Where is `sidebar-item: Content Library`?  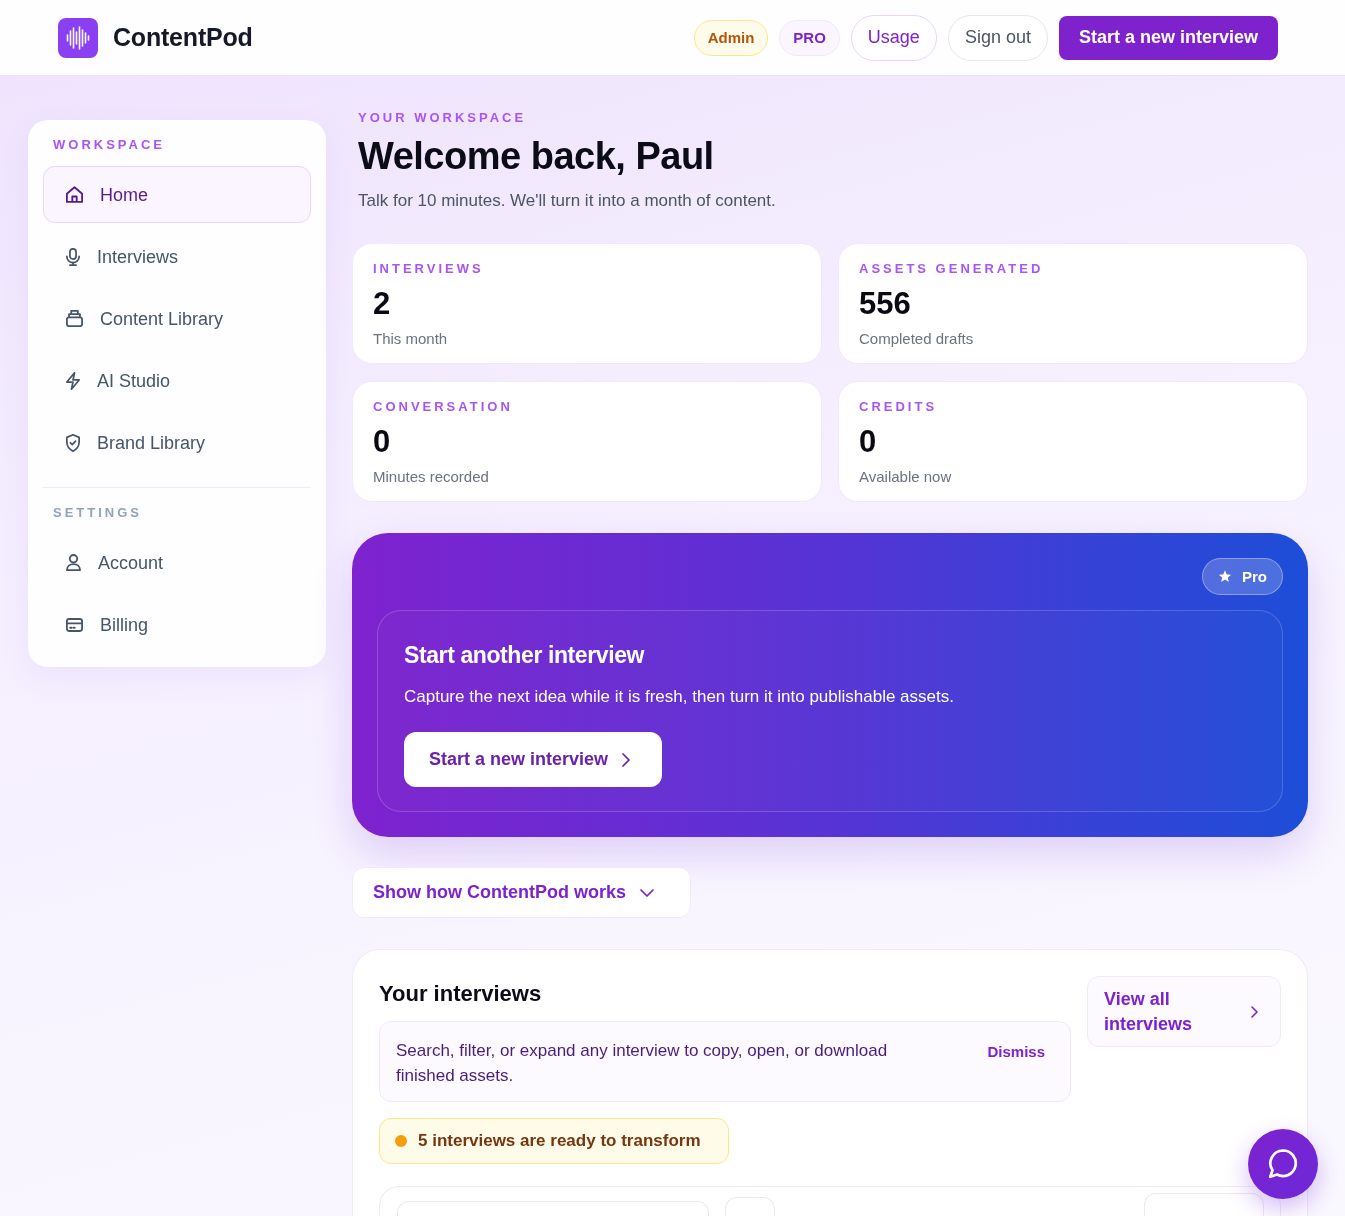 sidebar-item: Content Library is located at coordinates (177, 318).